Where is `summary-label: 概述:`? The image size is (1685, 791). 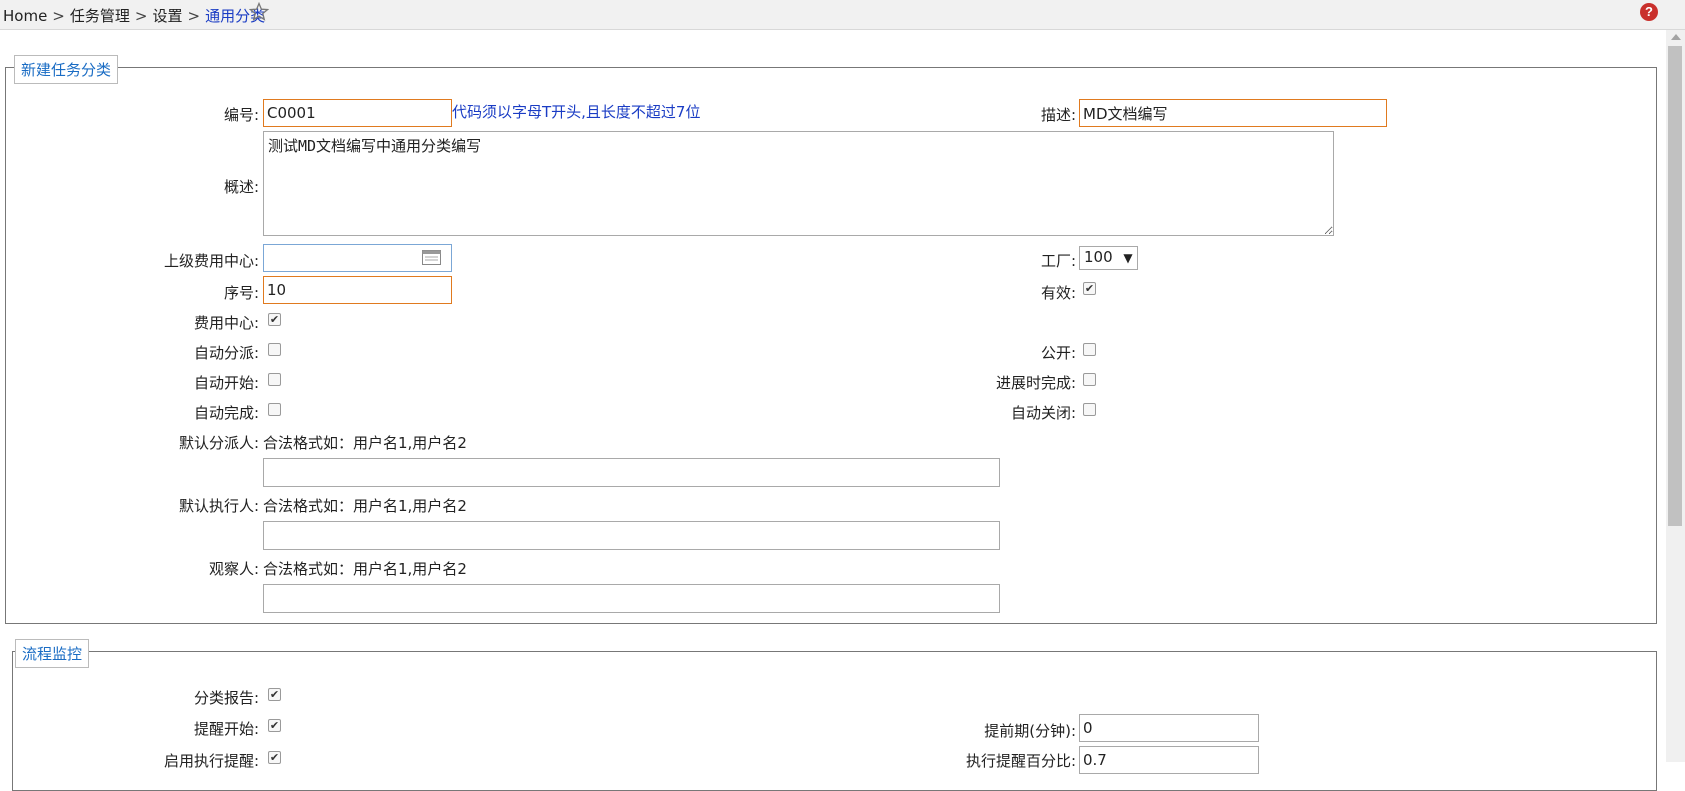
summary-label: 概述: is located at coordinates (241, 187).